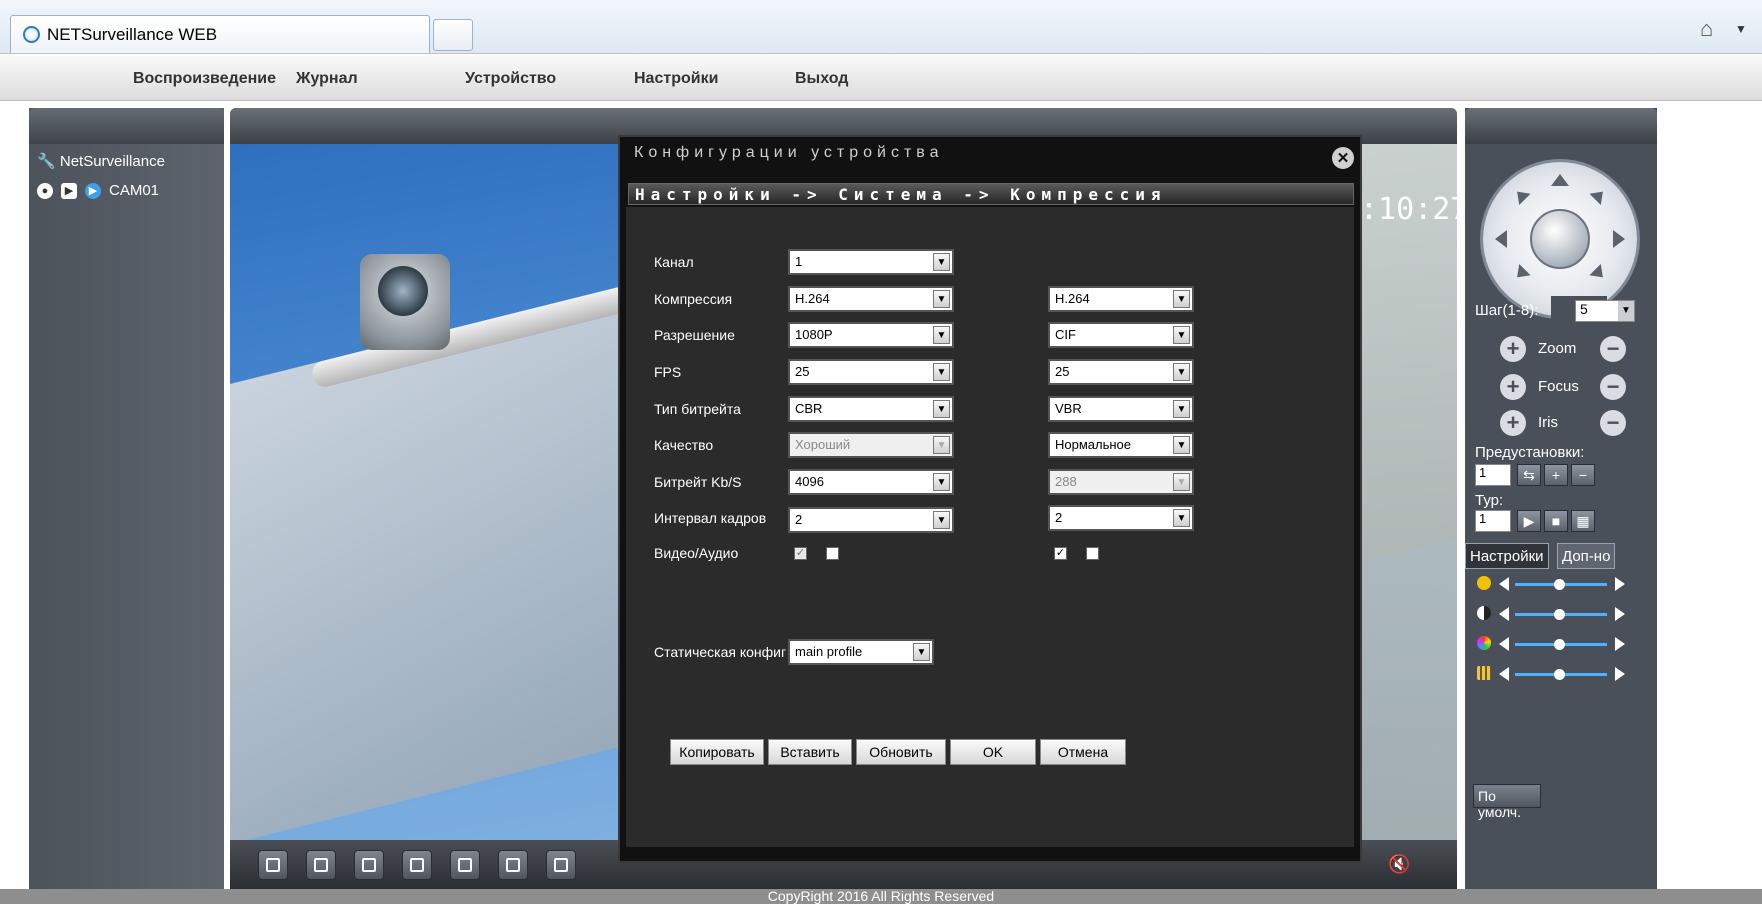 The image size is (1762, 904). I want to click on menu-playback: Воспроизведение, so click(204, 79).